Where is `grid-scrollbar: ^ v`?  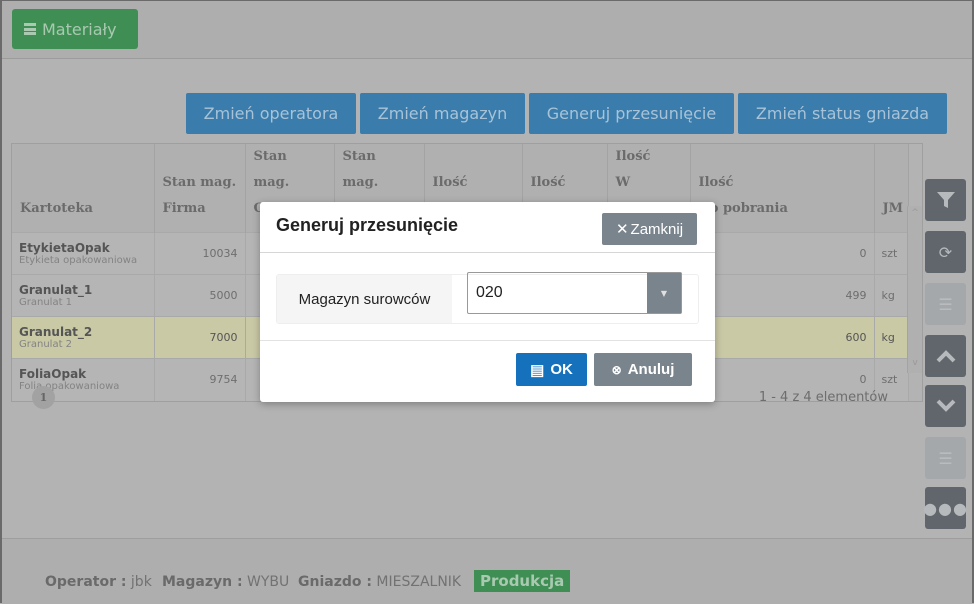
grid-scrollbar: ^ v is located at coordinates (914, 289).